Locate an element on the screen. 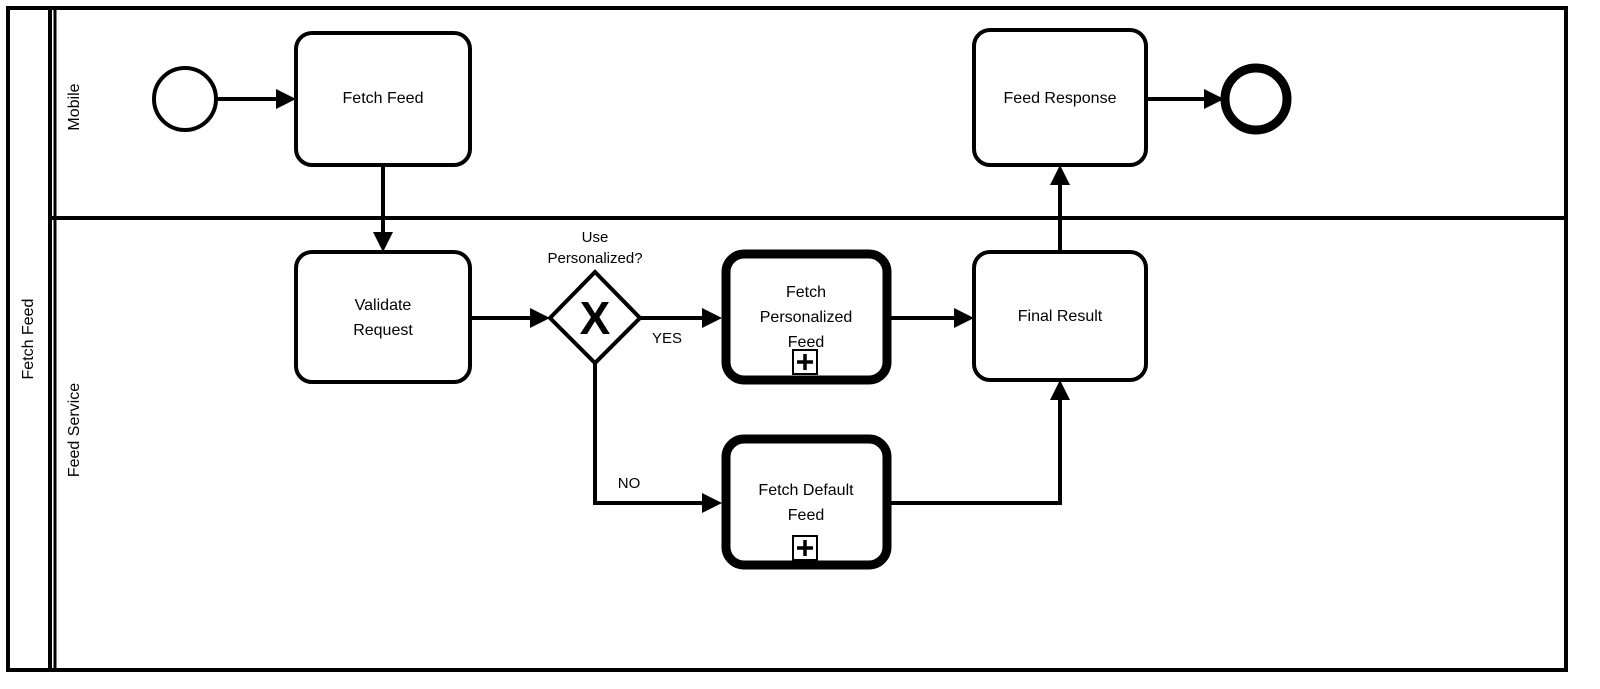  subprocess-fetch-personalized-feed: Fetch Personalized Feed is located at coordinates (806, 317).